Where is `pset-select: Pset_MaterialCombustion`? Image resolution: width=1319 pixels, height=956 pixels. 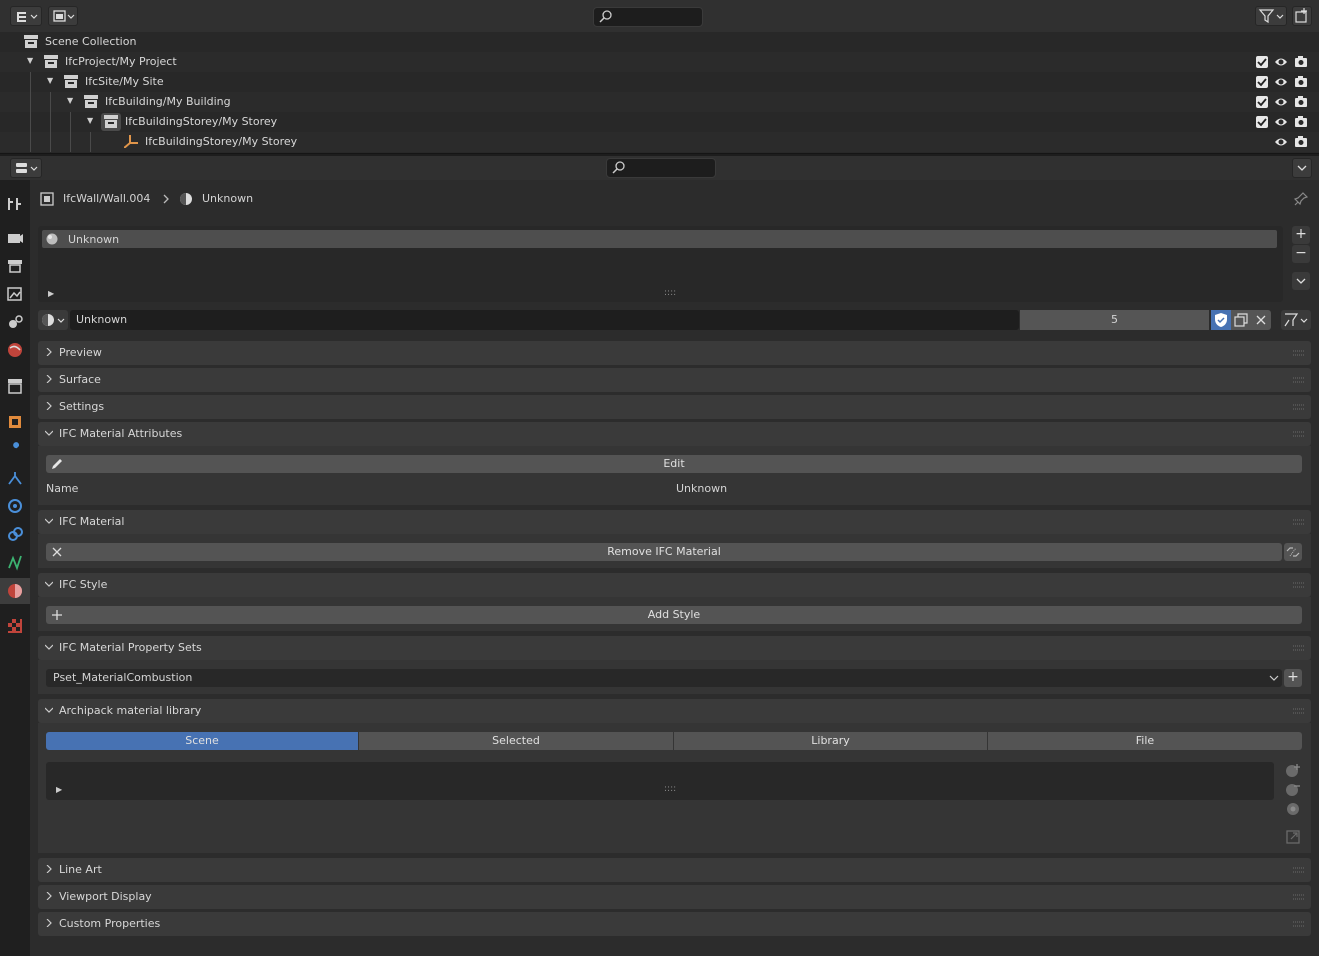
pset-select: Pset_MaterialCombustion is located at coordinates (664, 678).